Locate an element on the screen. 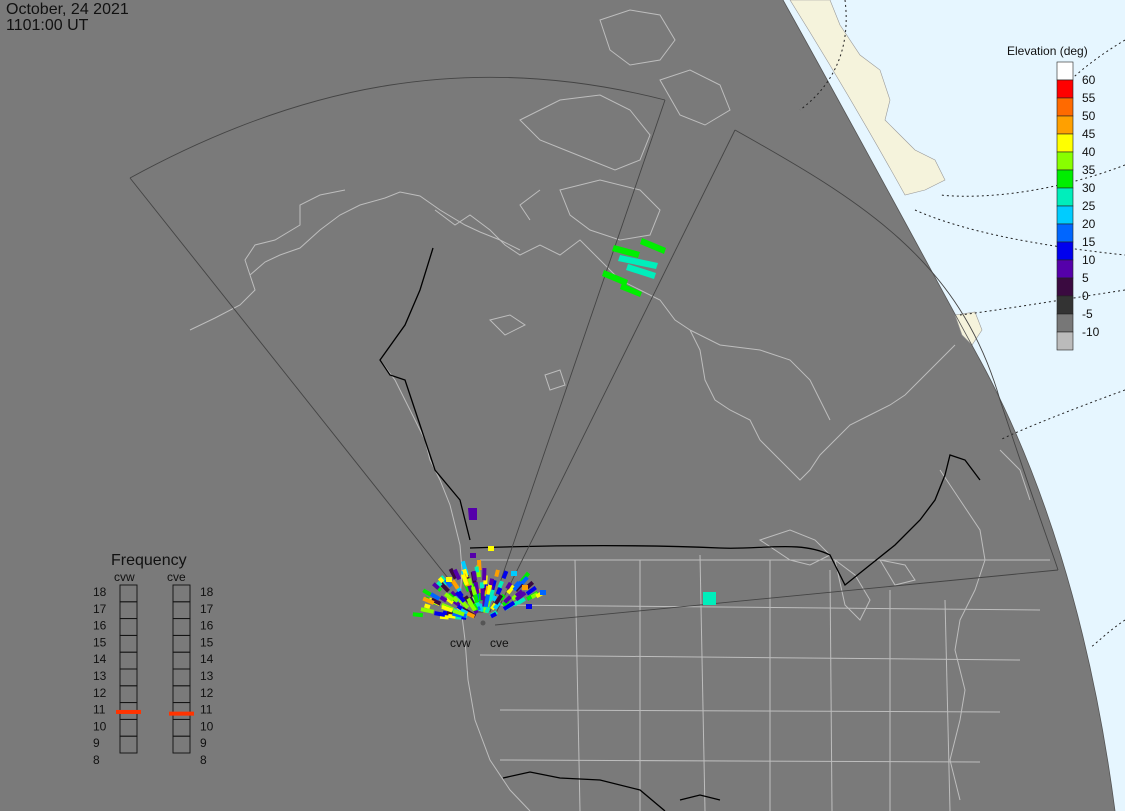  frequency-tick-cve-17: 17 is located at coordinates (207, 609).